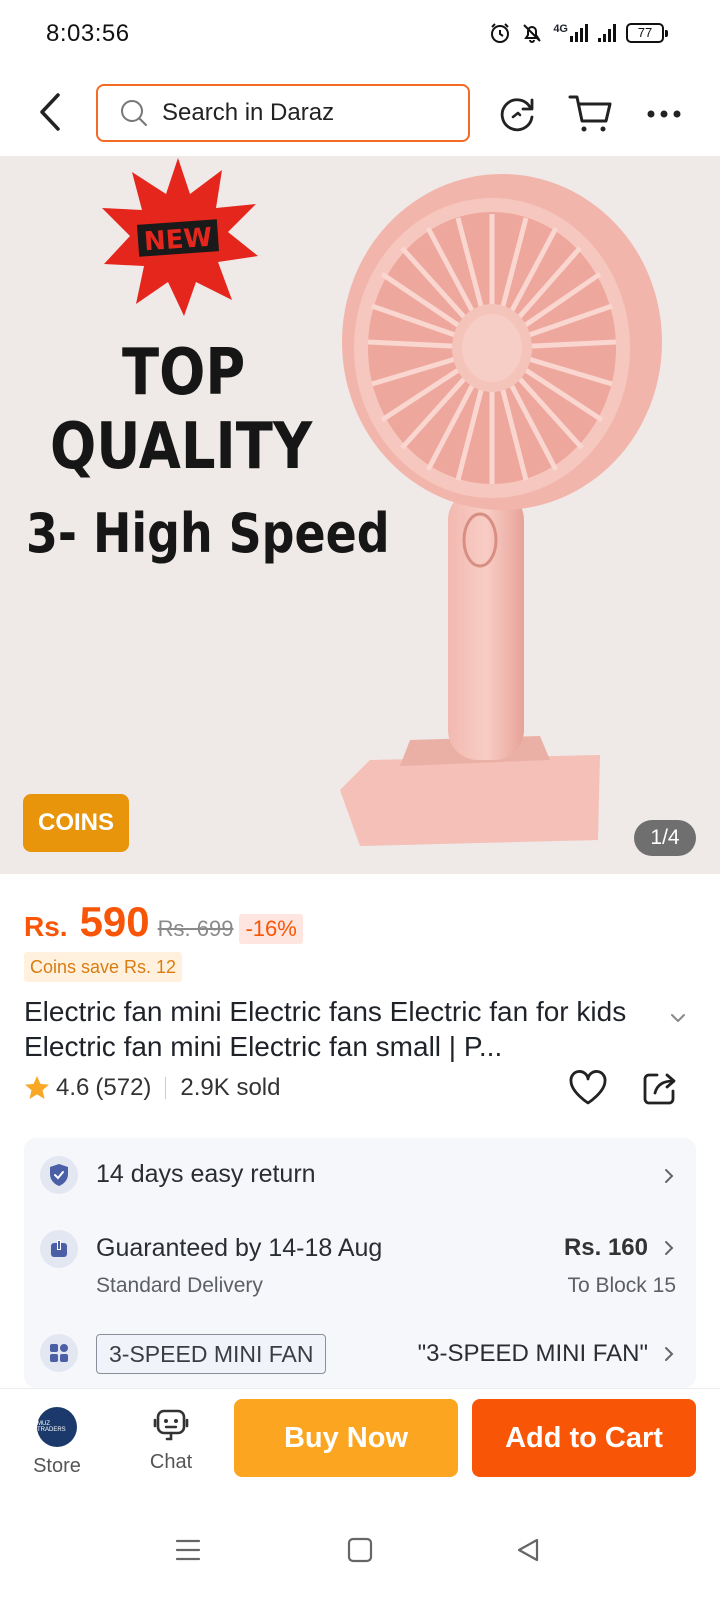 The width and height of the screenshot is (720, 1600). I want to click on menu-nav-button, so click(188, 1550).